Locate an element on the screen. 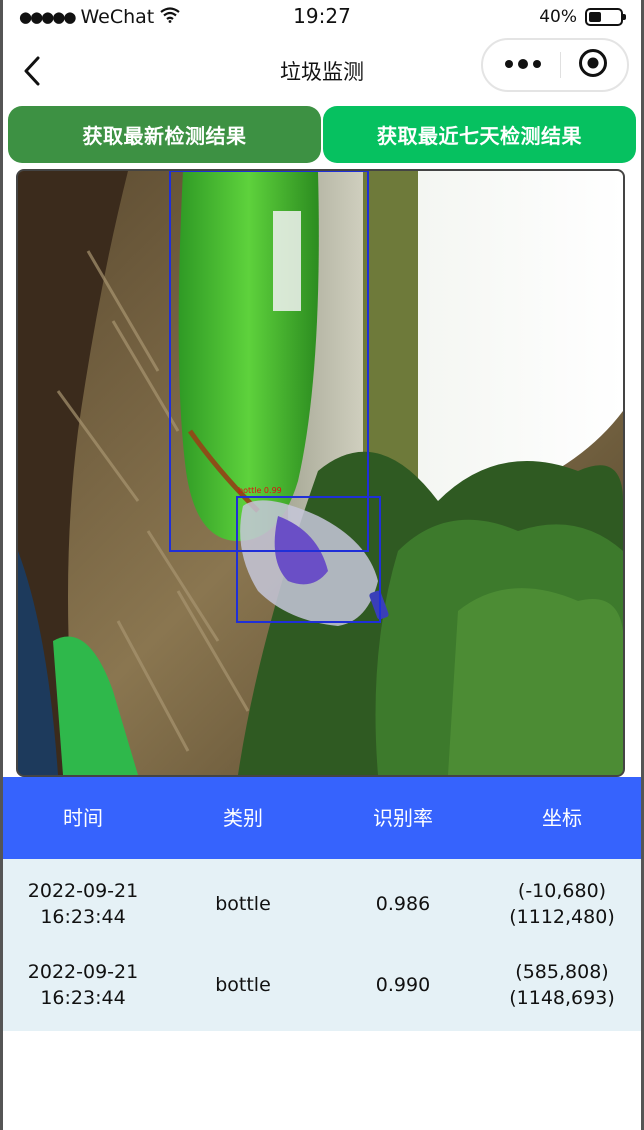 Image resolution: width=644 pixels, height=1130 pixels. capsule-divider is located at coordinates (560, 65).